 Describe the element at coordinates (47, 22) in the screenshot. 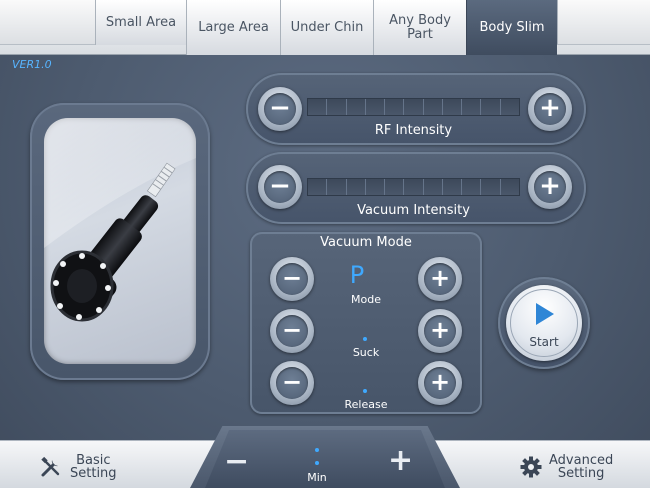

I see `tabbar-left-filler` at that location.